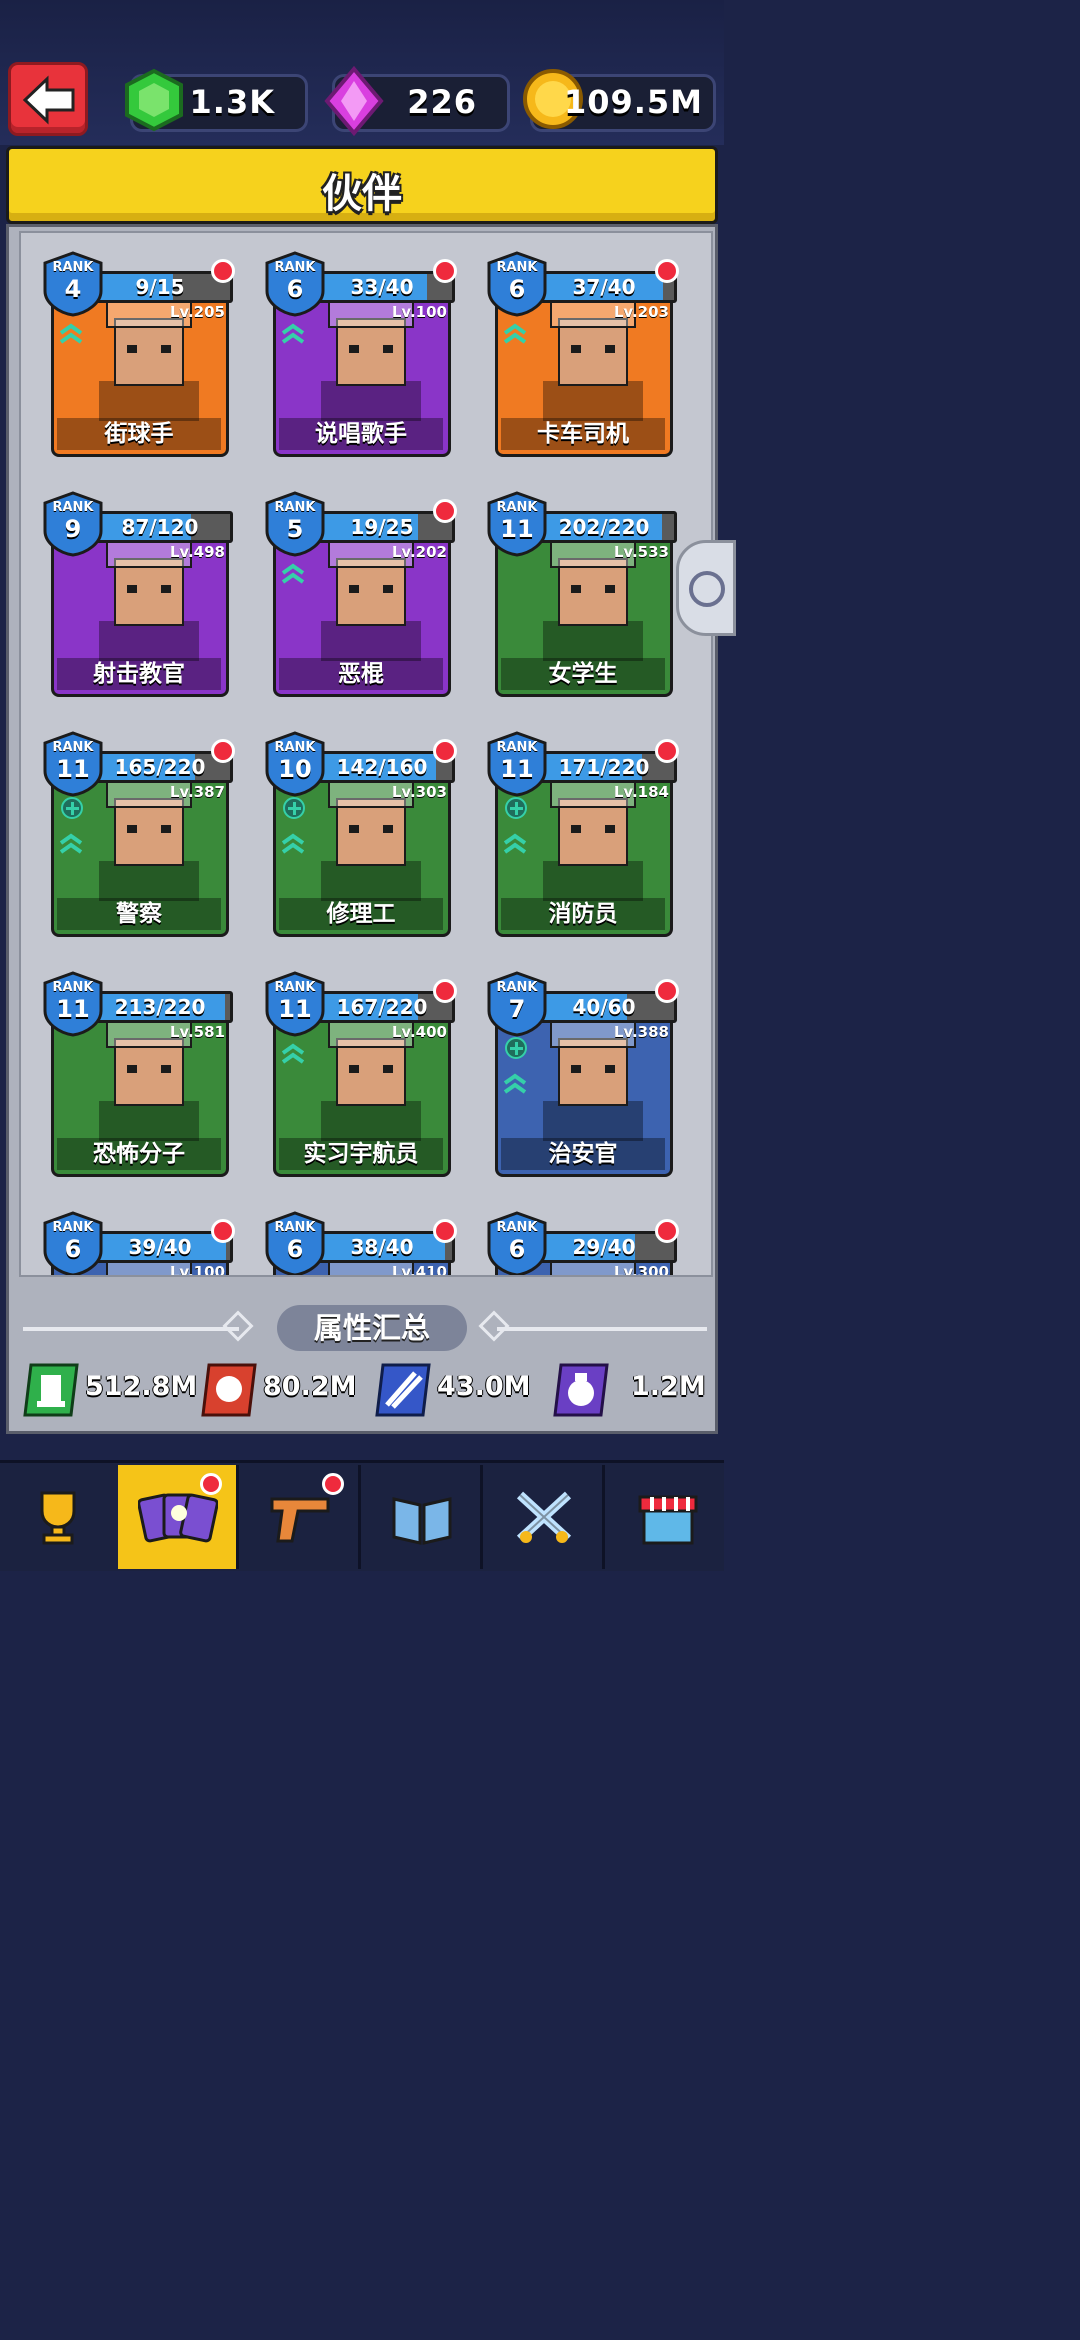 This screenshot has width=1080, height=2340. Describe the element at coordinates (583, 674) in the screenshot. I see `partner-name: 女学生` at that location.